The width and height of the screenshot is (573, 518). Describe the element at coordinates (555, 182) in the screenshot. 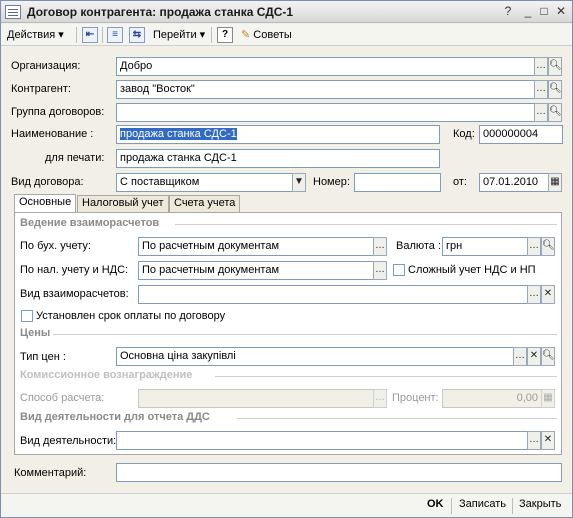

I see `calendar-icon: ▦` at that location.